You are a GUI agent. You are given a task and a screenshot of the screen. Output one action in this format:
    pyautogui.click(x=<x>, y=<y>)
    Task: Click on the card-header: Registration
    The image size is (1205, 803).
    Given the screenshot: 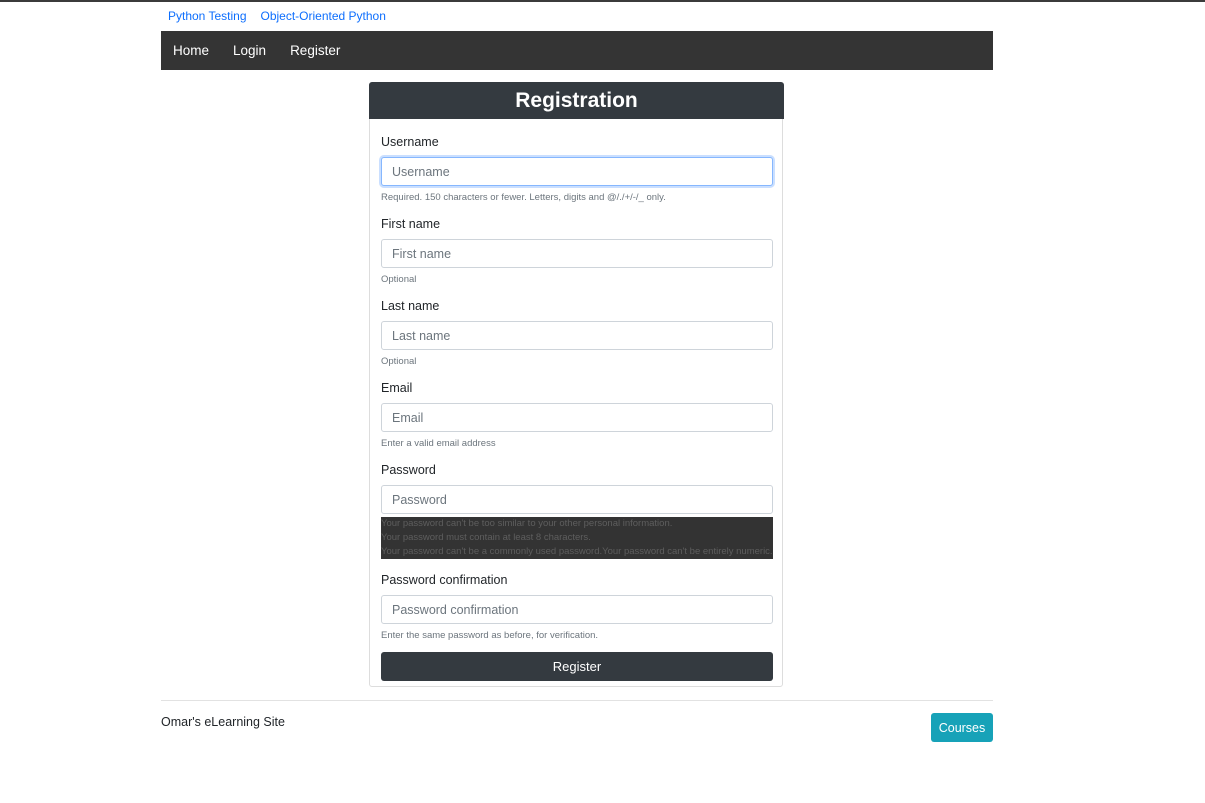 What is the action you would take?
    pyautogui.click(x=576, y=100)
    